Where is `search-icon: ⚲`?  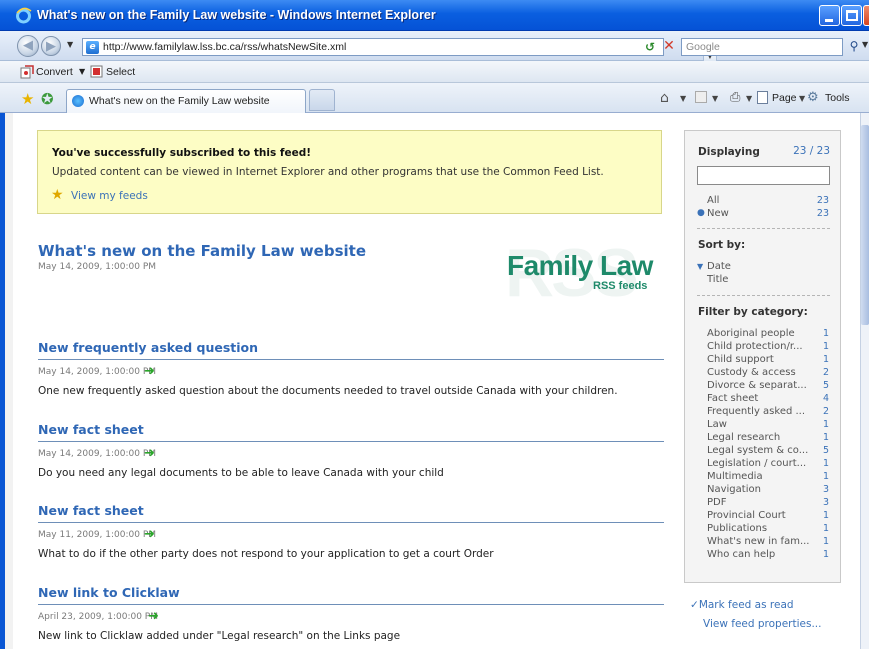 search-icon: ⚲ is located at coordinates (854, 47).